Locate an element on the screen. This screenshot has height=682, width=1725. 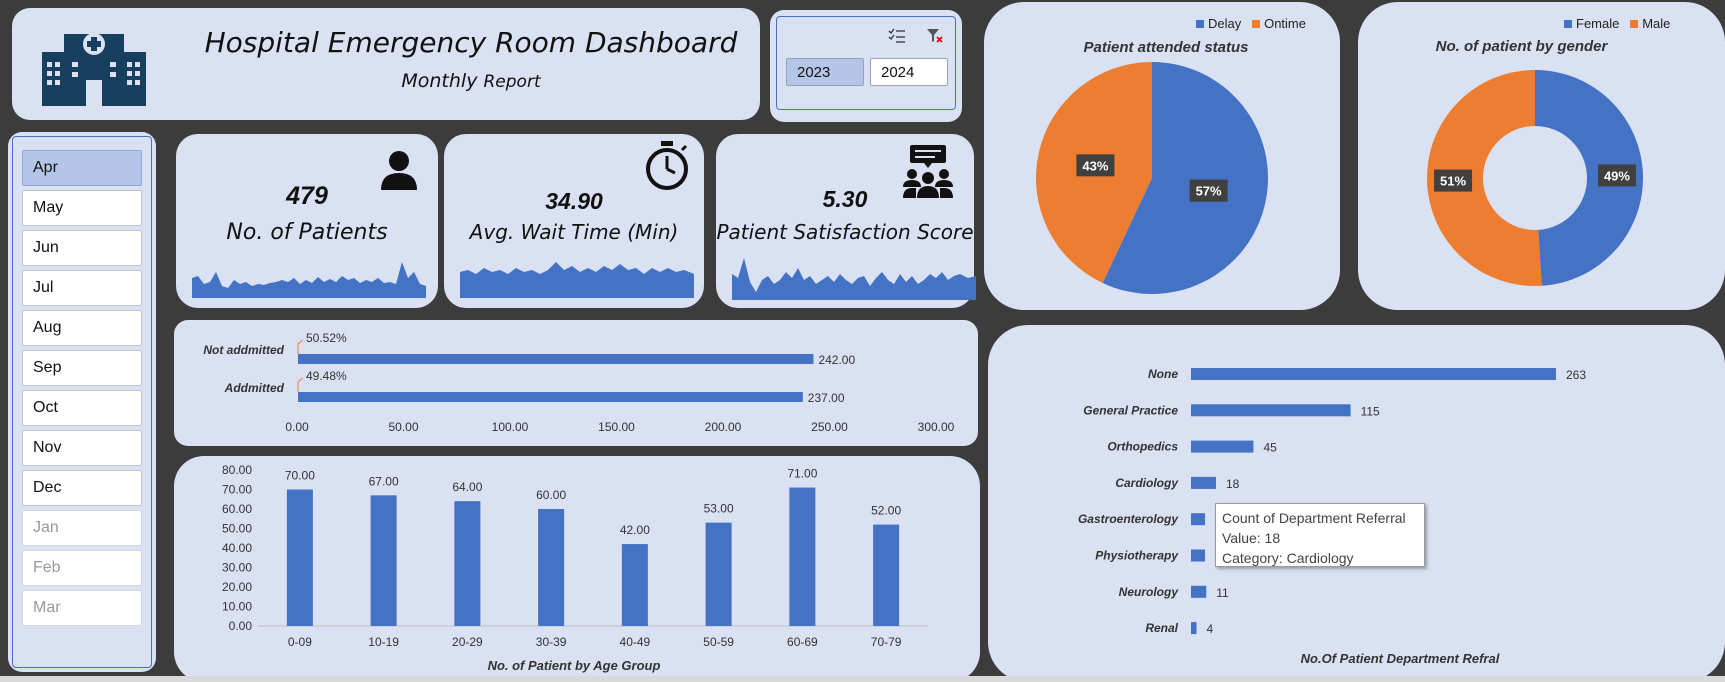
gender-legend: Female Male is located at coordinates (1617, 23).